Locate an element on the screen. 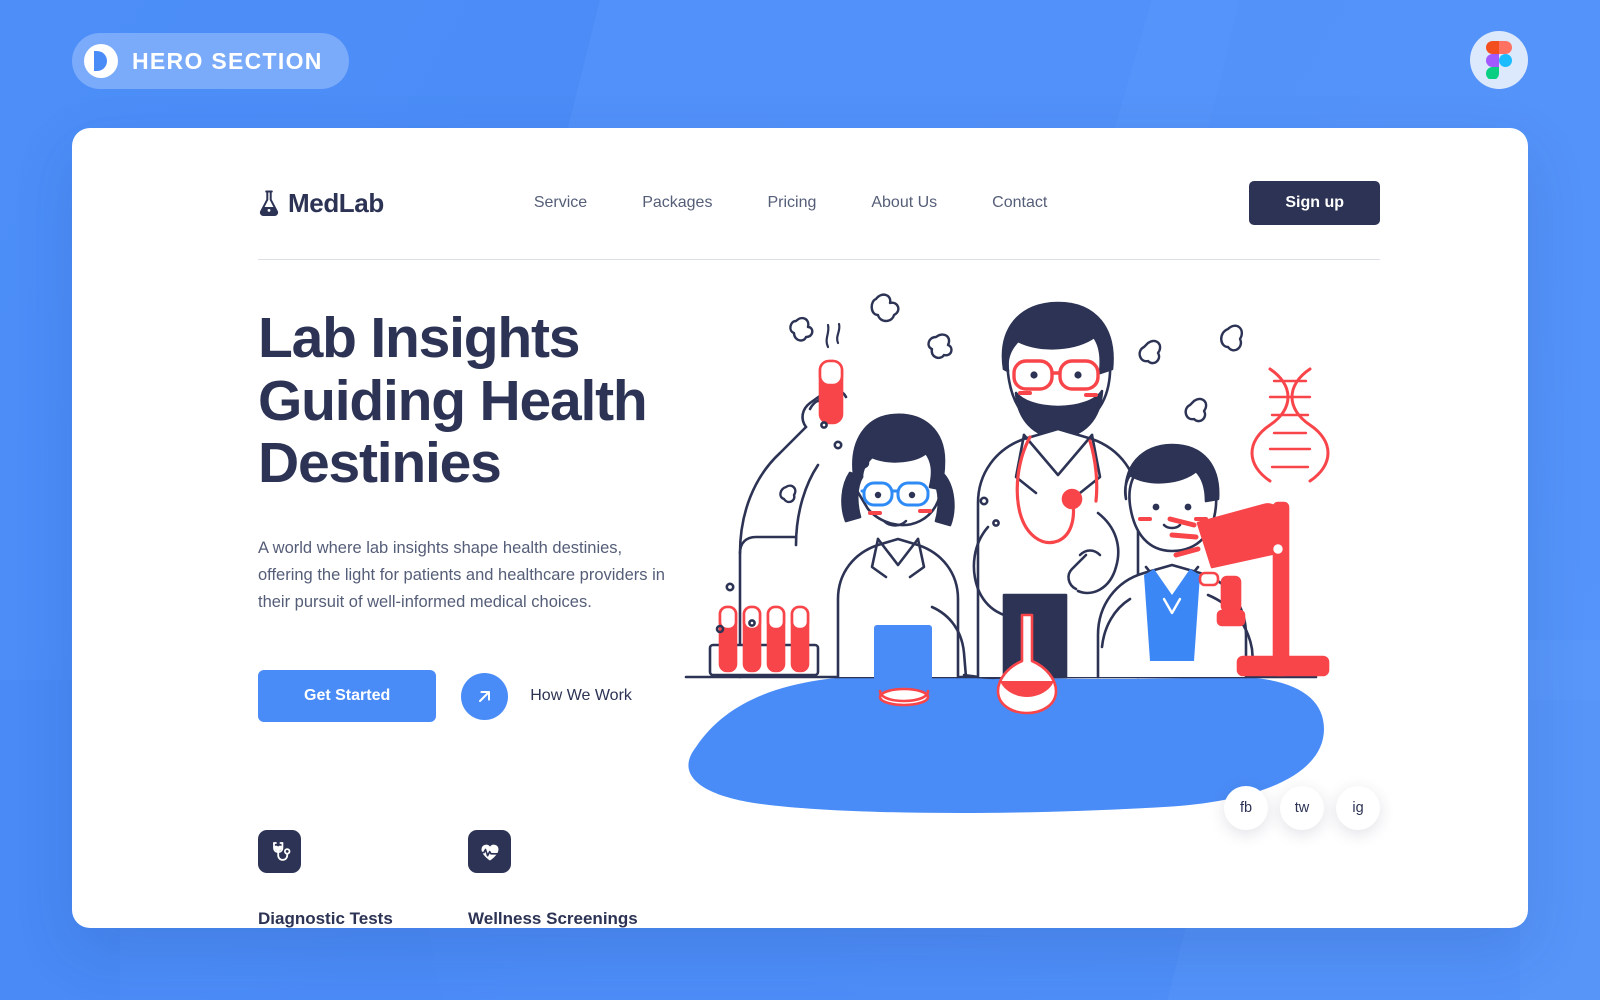 The height and width of the screenshot is (1000, 1600). how-we-work-button is located at coordinates (485, 696).